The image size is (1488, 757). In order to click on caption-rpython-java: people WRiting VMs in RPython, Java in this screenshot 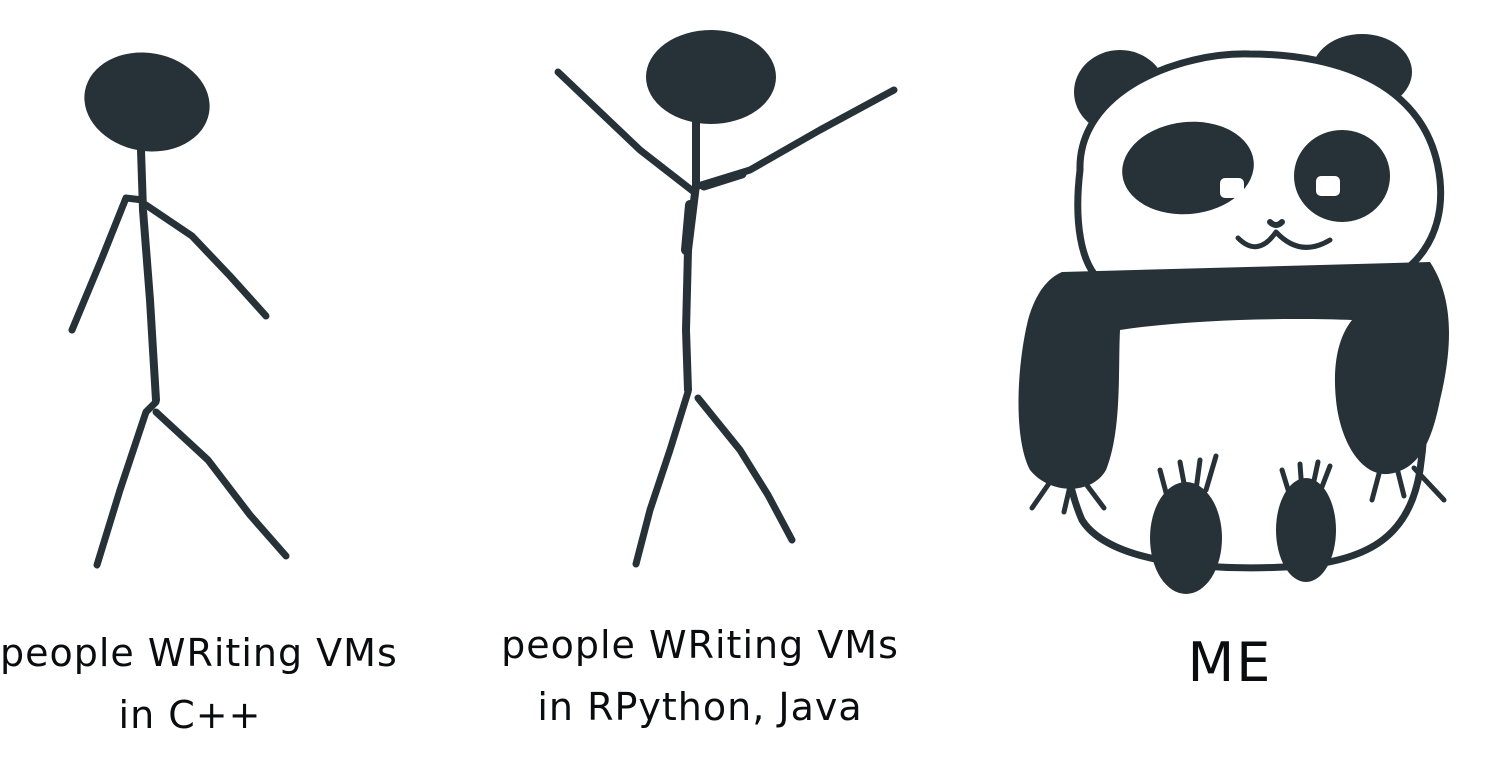, I will do `click(700, 676)`.